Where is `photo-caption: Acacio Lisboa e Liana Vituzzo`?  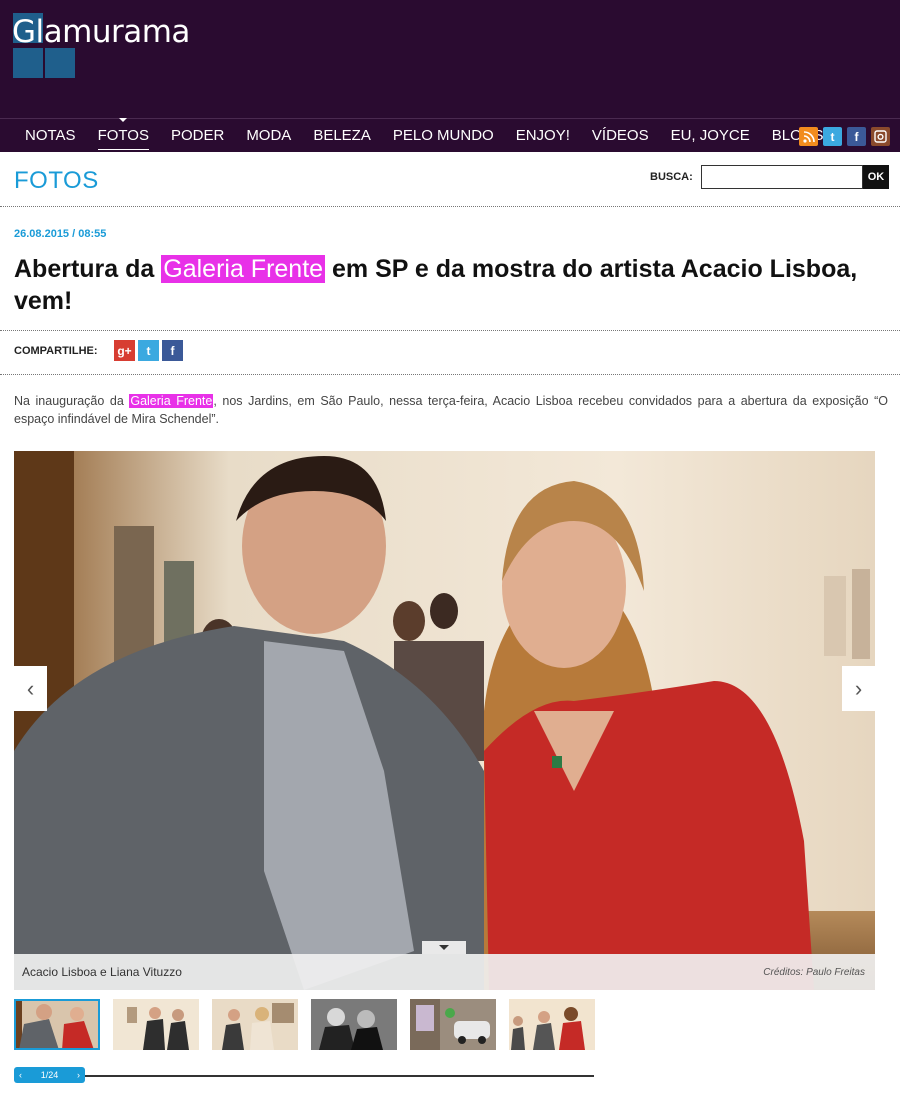 photo-caption: Acacio Lisboa e Liana Vituzzo is located at coordinates (102, 972).